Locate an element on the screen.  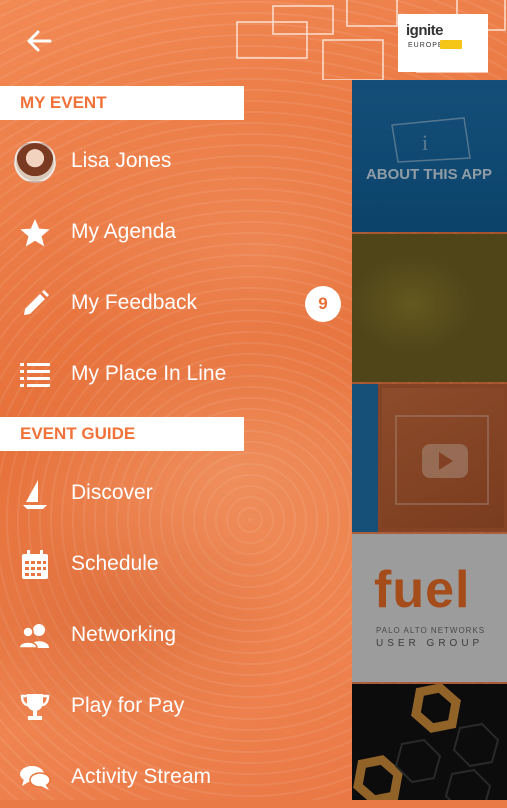
people-icon is located at coordinates (35, 636).